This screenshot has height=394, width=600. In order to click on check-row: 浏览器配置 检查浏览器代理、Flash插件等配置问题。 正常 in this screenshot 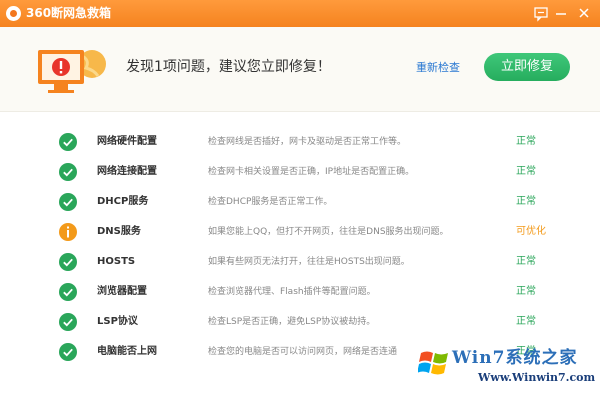, I will do `click(300, 292)`.